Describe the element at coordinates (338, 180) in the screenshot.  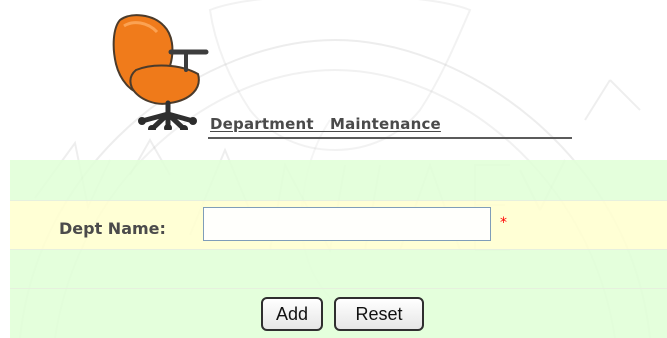
I see `form-row-spacer-top` at that location.